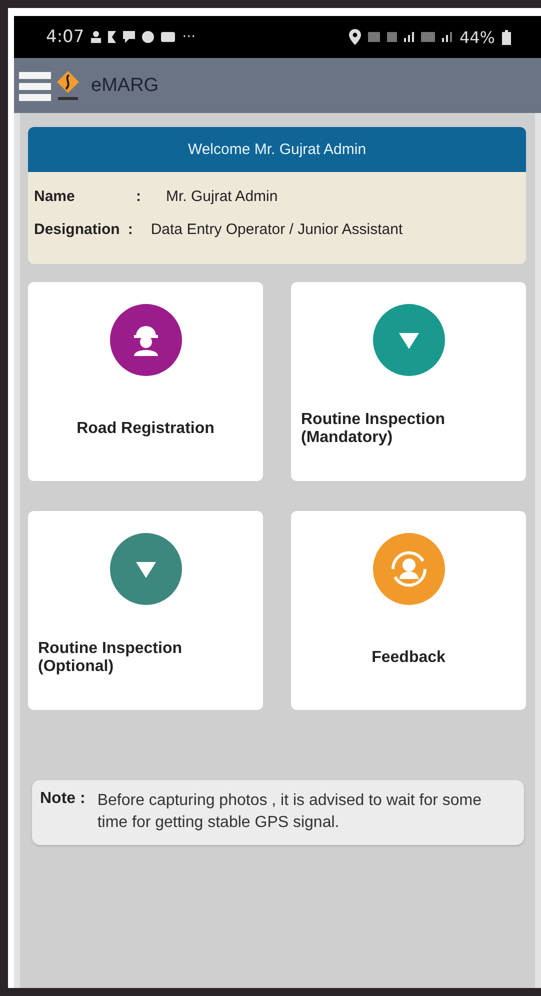  I want to click on menu-tile: Routine Inspection (Mandatory), so click(408, 381).